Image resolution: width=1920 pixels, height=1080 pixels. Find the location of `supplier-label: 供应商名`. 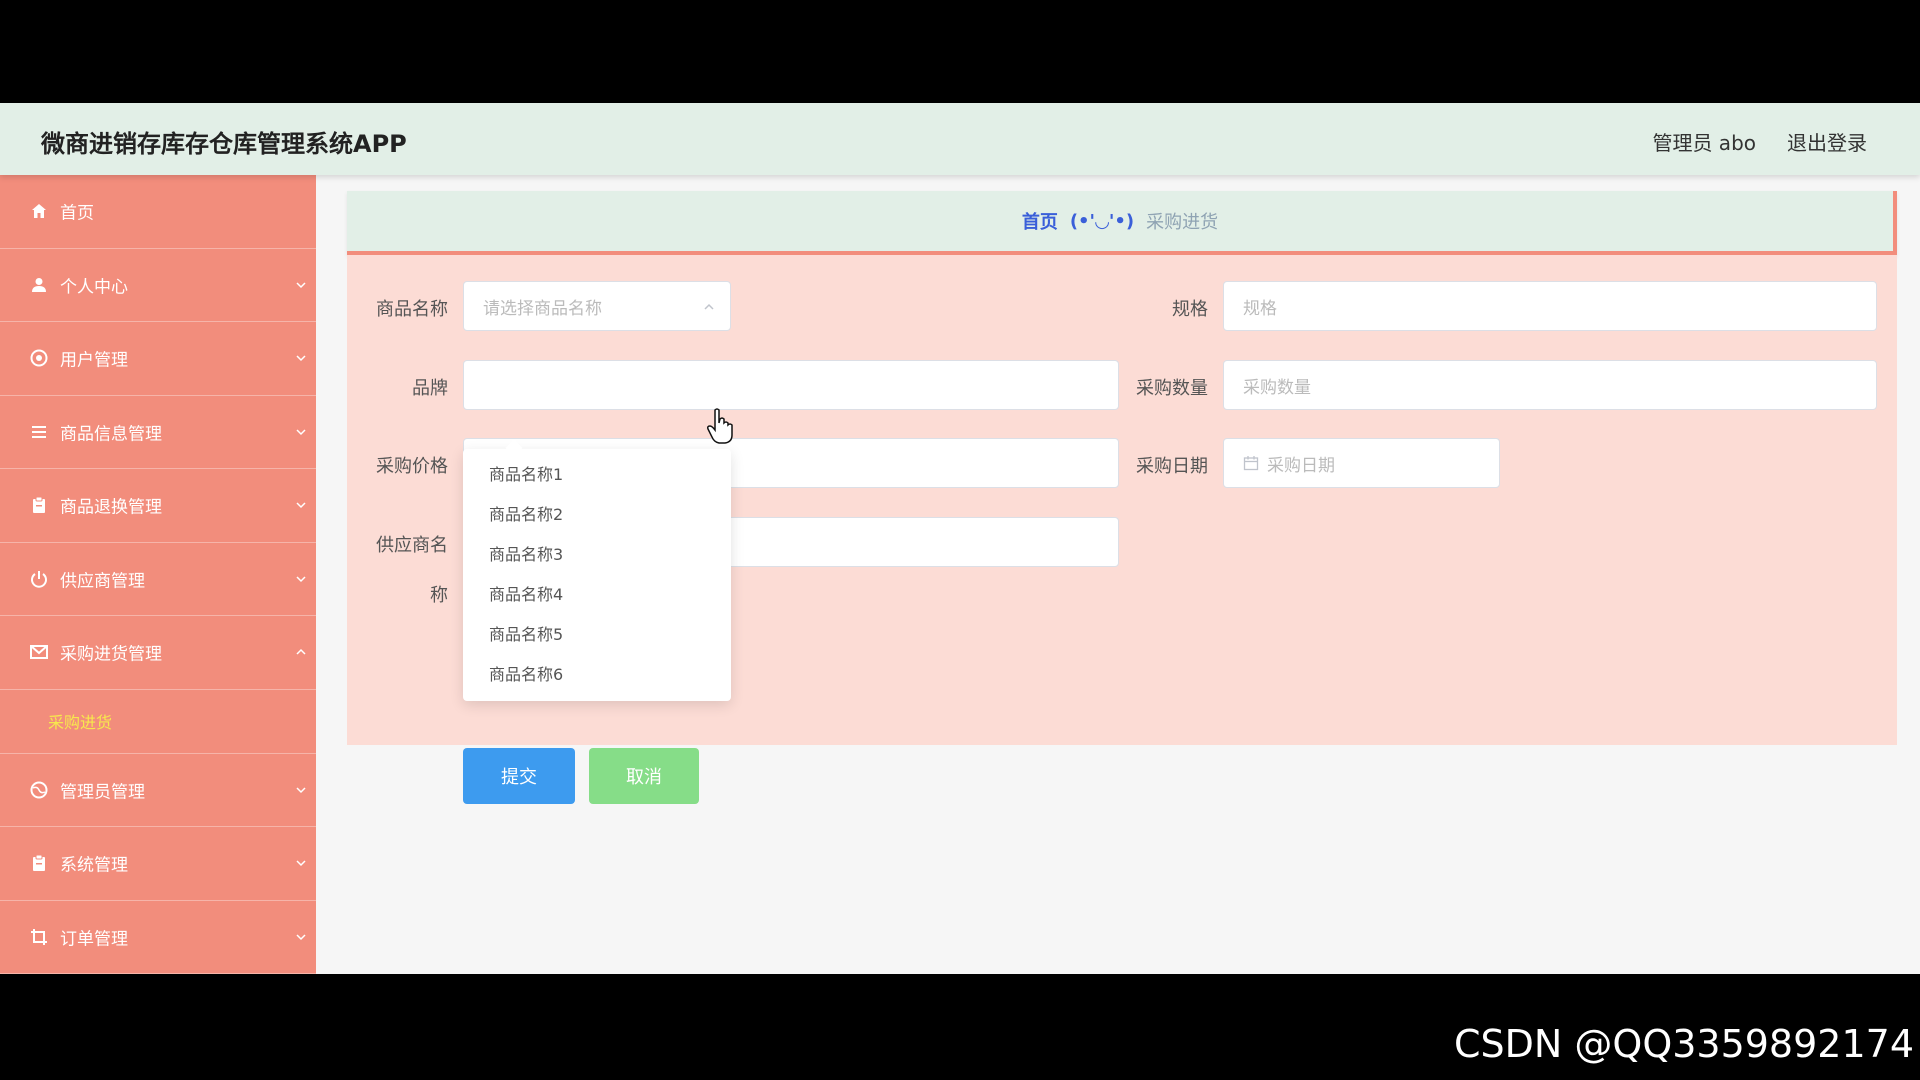

supplier-label: 供应商名 is located at coordinates (412, 545).